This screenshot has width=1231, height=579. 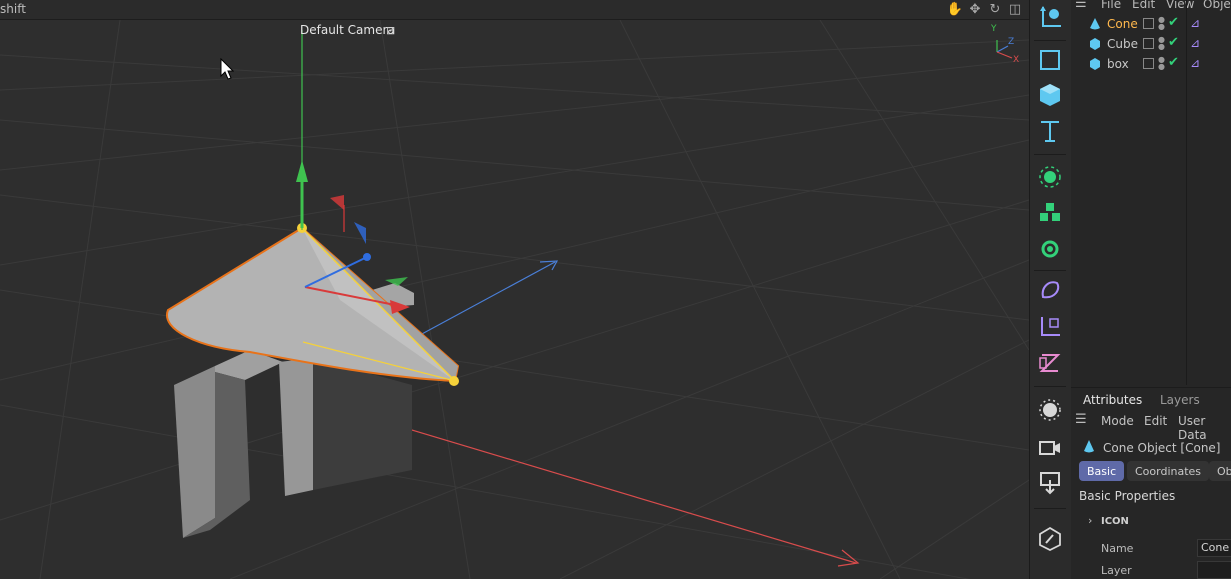 I want to click on menu-view: View, so click(x=1180, y=5).